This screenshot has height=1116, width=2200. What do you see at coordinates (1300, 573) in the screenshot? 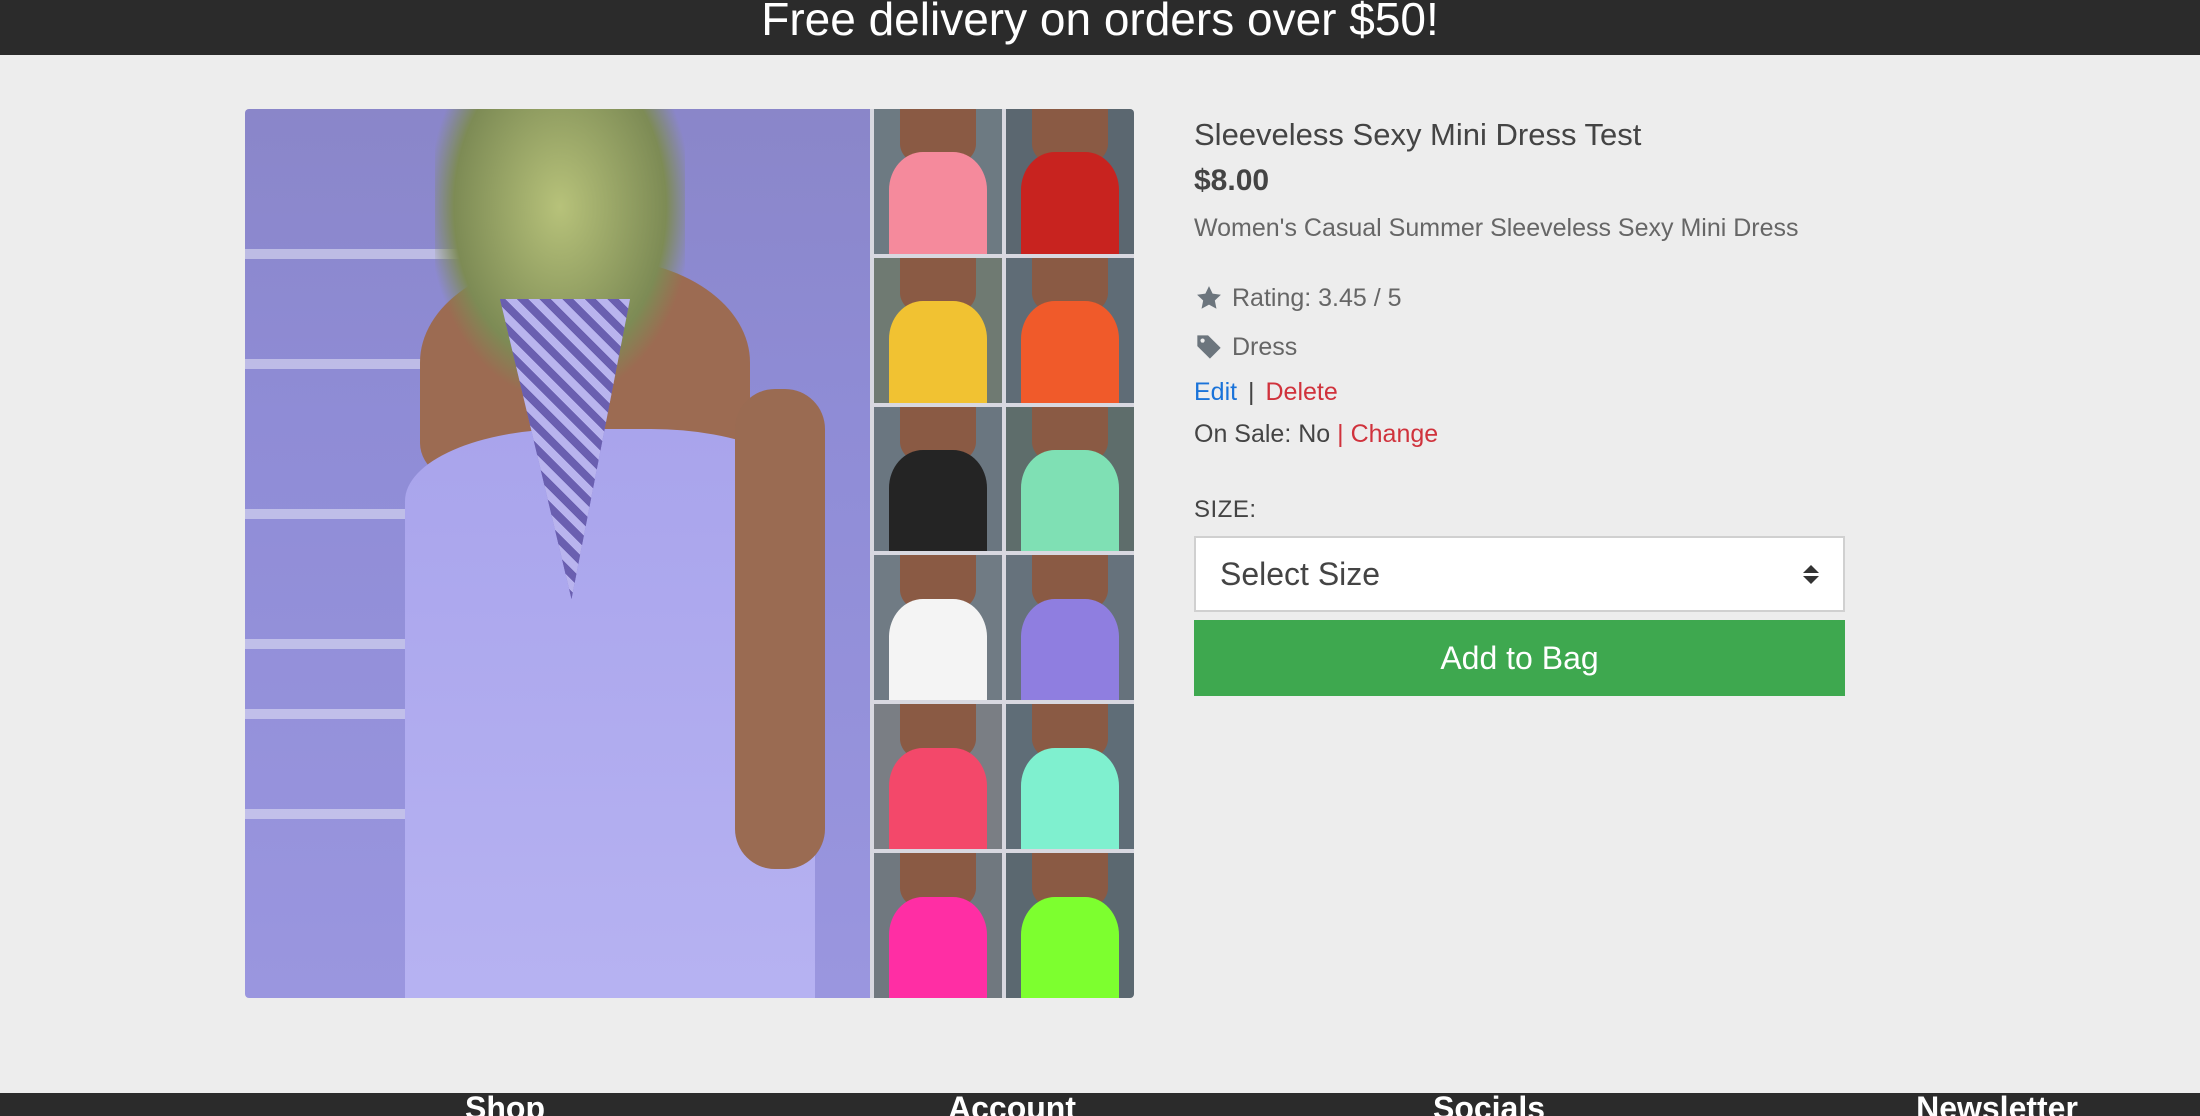
I see `size-select-value: Select Size` at bounding box center [1300, 573].